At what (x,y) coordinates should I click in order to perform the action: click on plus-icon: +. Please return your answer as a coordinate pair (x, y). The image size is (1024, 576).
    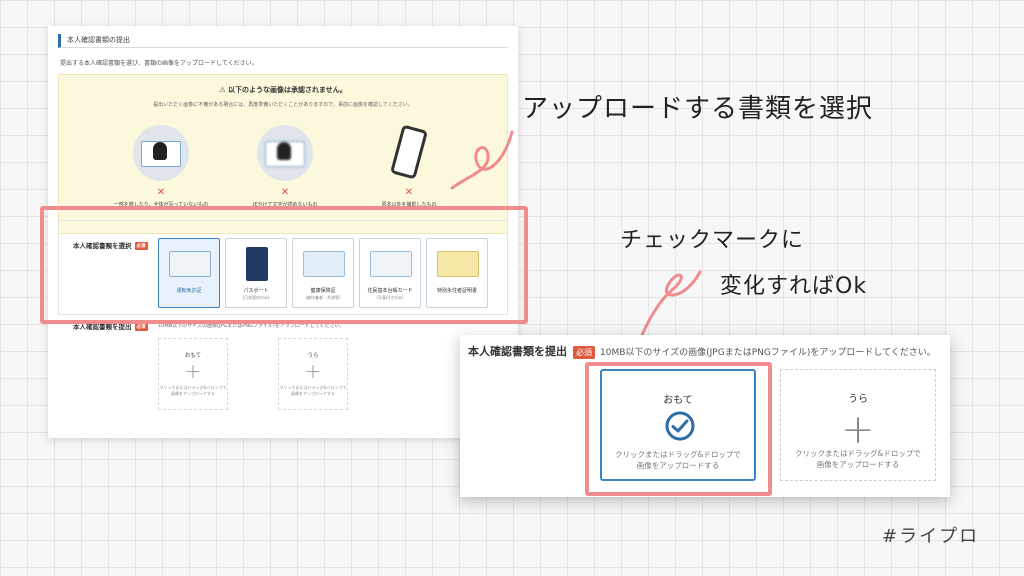
    Looking at the image, I should click on (858, 430).